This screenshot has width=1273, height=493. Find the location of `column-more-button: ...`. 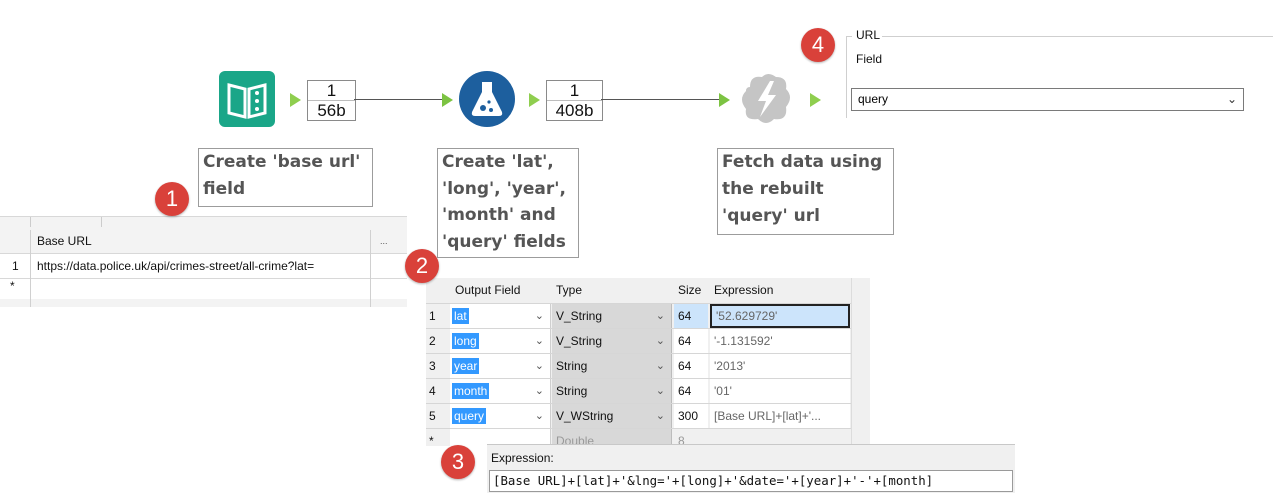

column-more-button: ... is located at coordinates (384, 241).